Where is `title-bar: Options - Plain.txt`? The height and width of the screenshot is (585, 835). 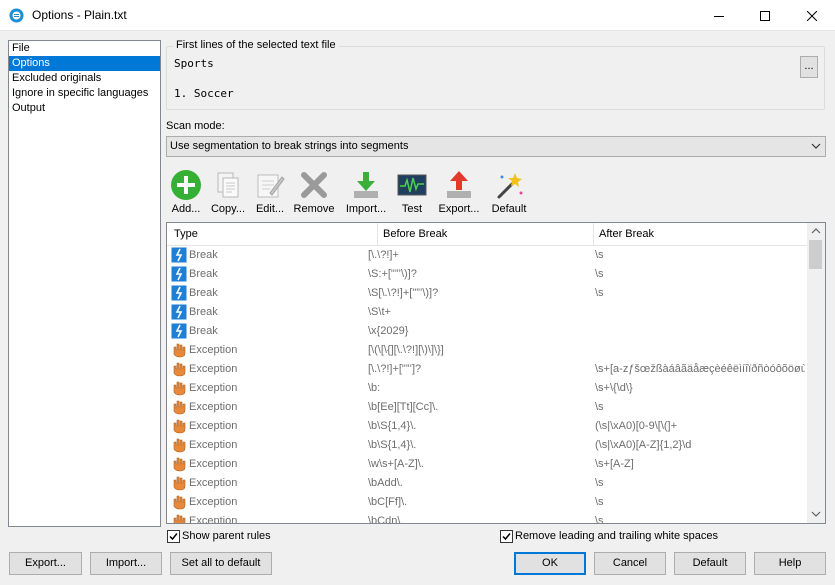
title-bar: Options - Plain.txt is located at coordinates (417, 15).